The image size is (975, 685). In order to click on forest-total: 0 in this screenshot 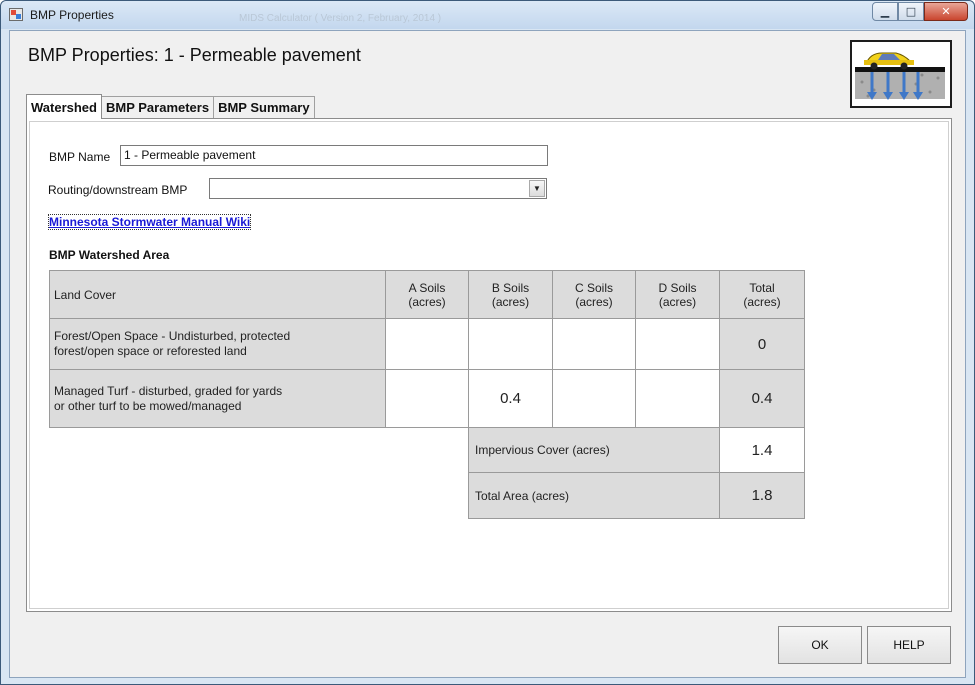, I will do `click(762, 344)`.